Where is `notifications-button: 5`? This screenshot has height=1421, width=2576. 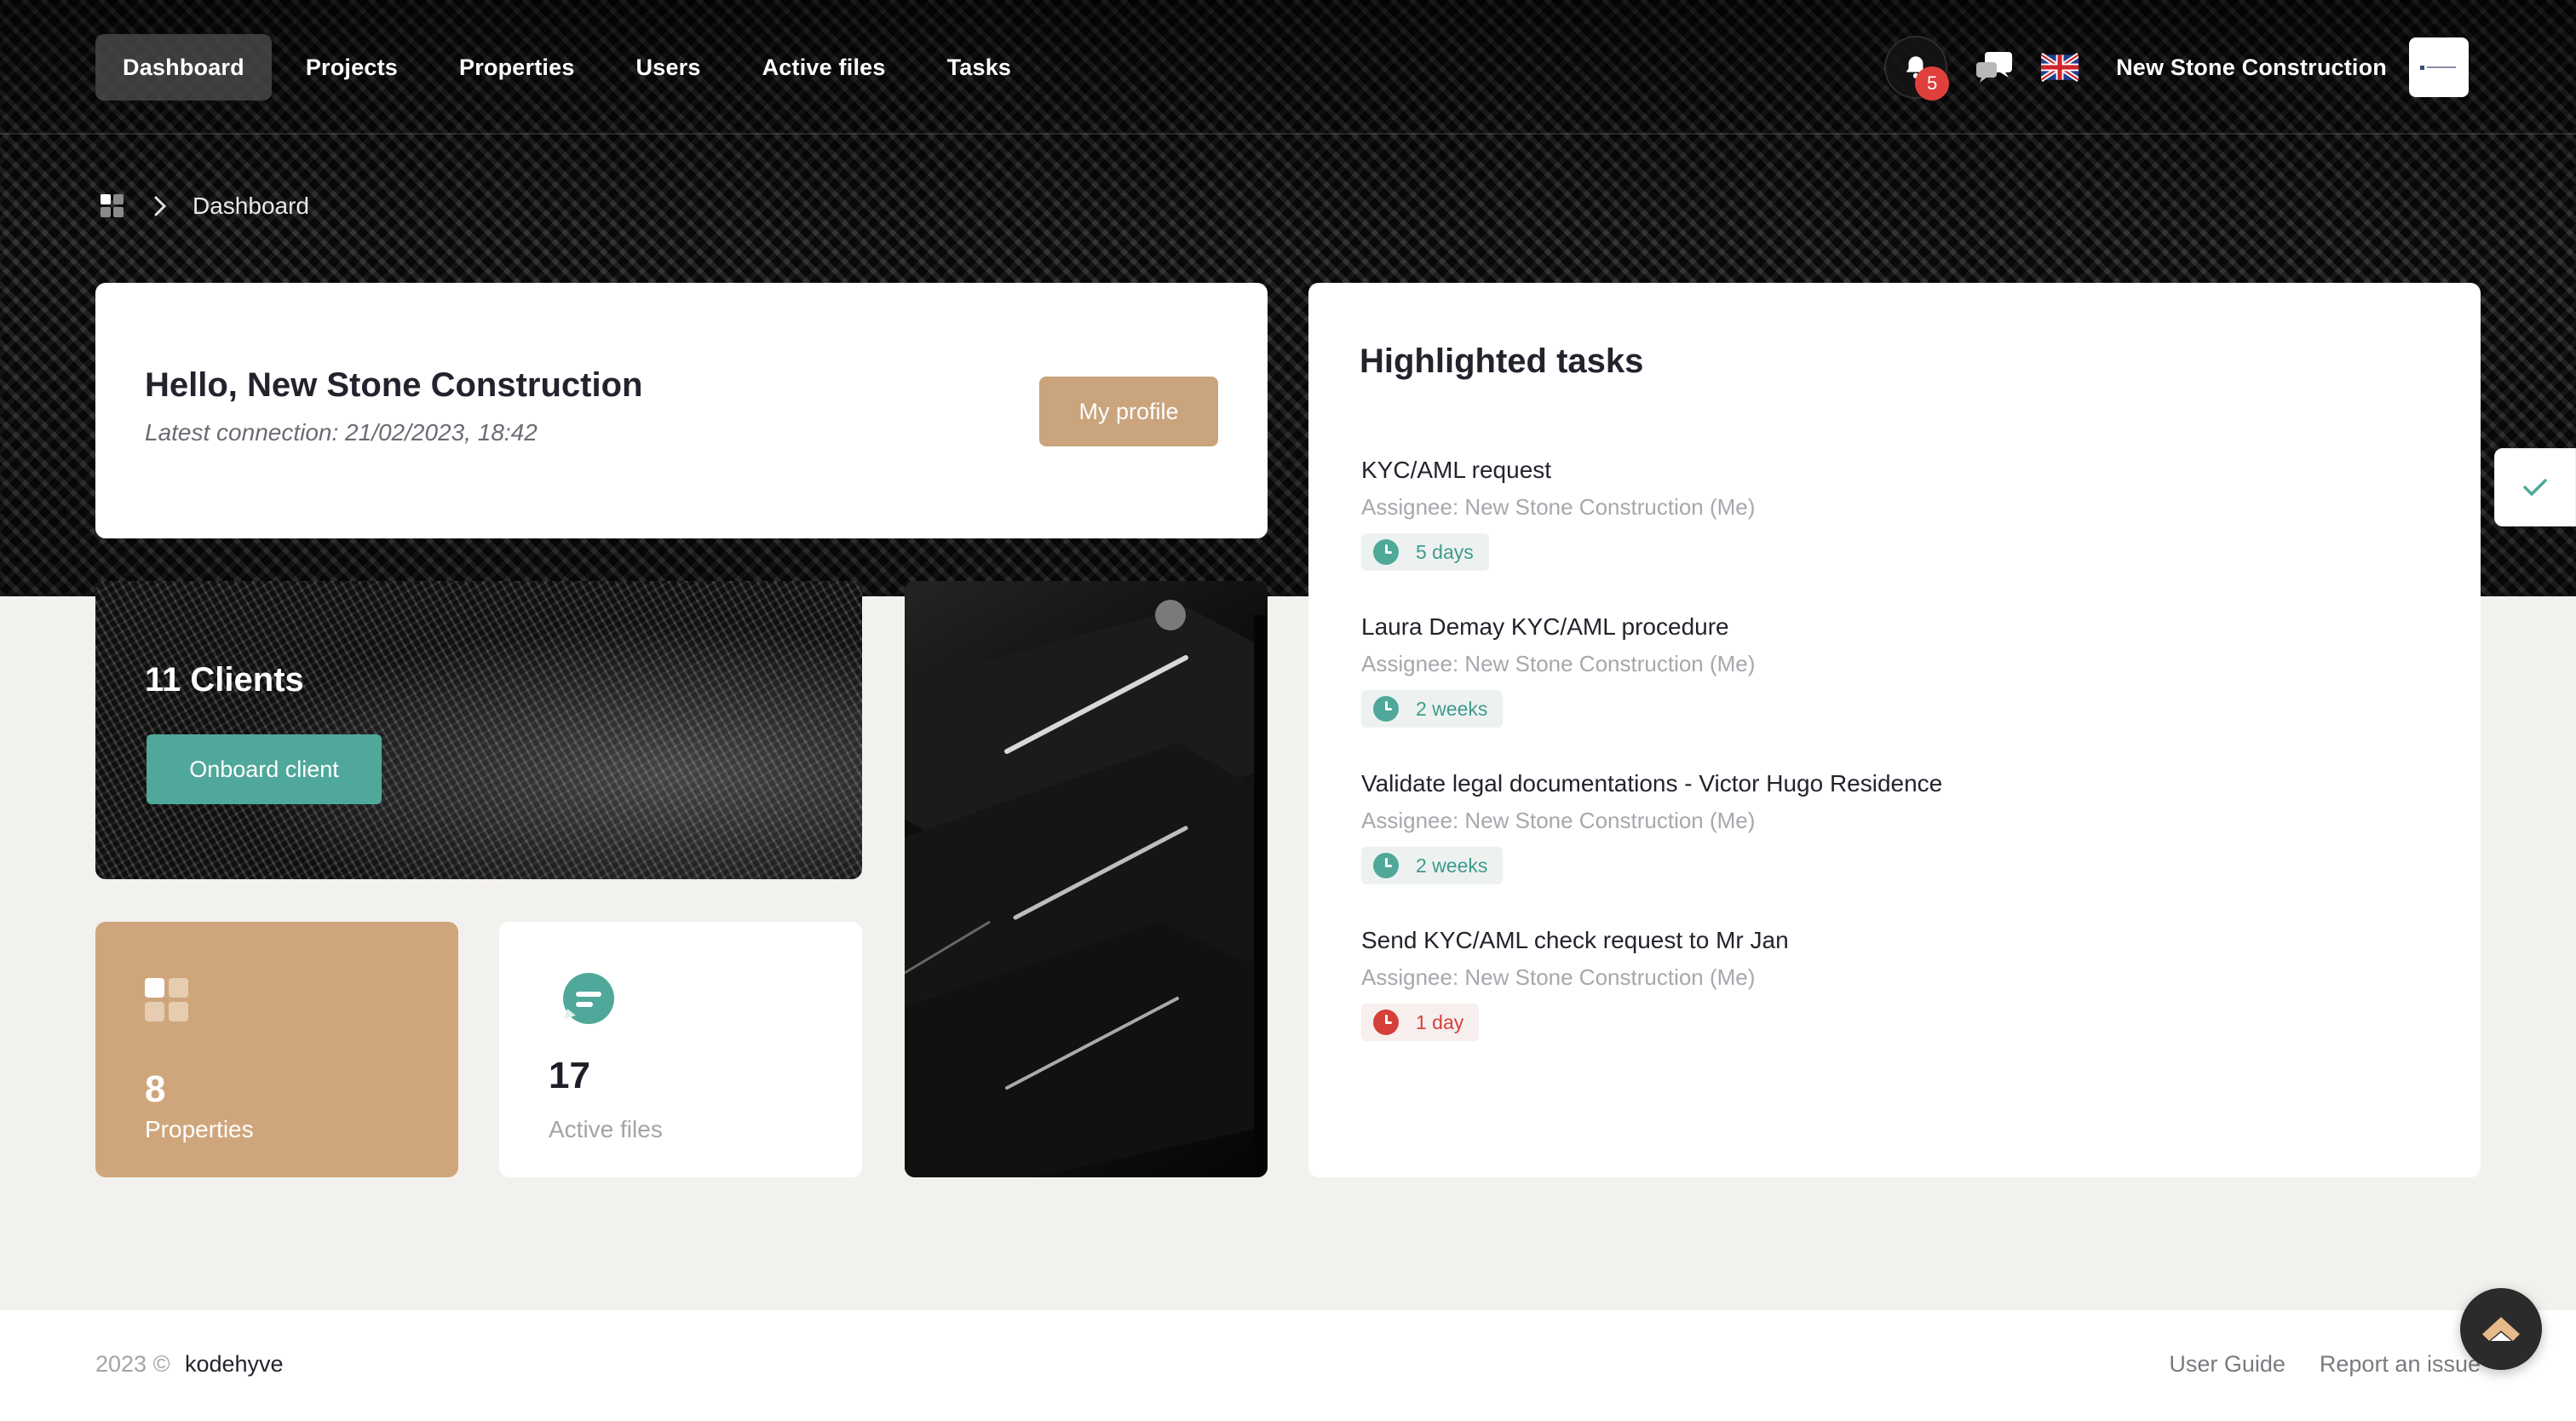
notifications-button: 5 is located at coordinates (1917, 68).